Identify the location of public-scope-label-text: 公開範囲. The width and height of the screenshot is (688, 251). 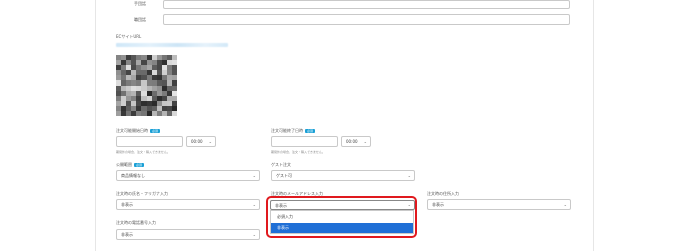
(124, 164).